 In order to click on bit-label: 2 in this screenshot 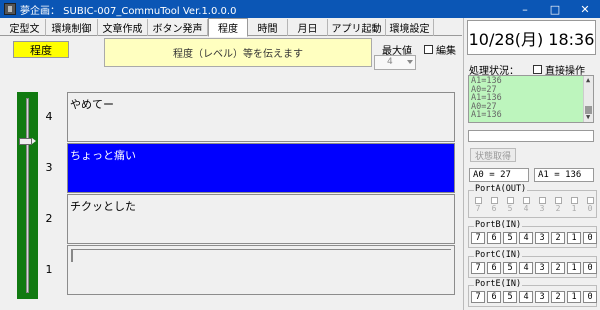, I will do `click(558, 208)`.